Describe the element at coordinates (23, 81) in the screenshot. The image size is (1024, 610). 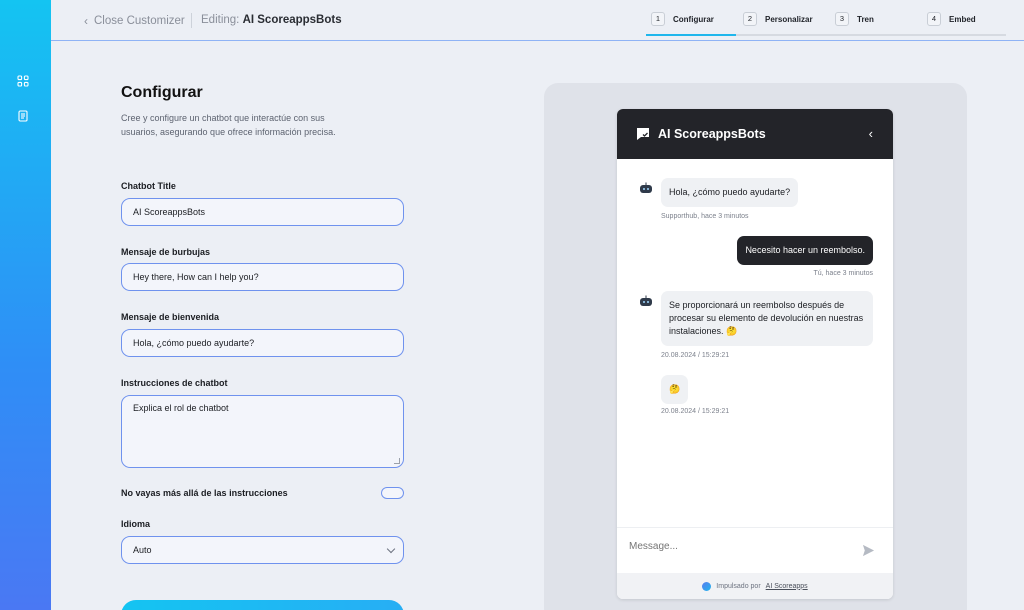
I see `grid-icon` at that location.